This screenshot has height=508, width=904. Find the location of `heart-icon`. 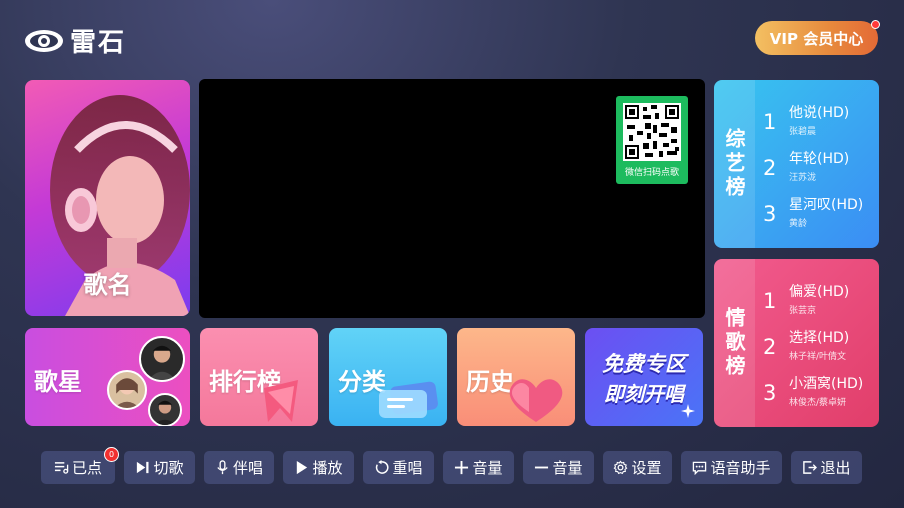

heart-icon is located at coordinates (536, 400).